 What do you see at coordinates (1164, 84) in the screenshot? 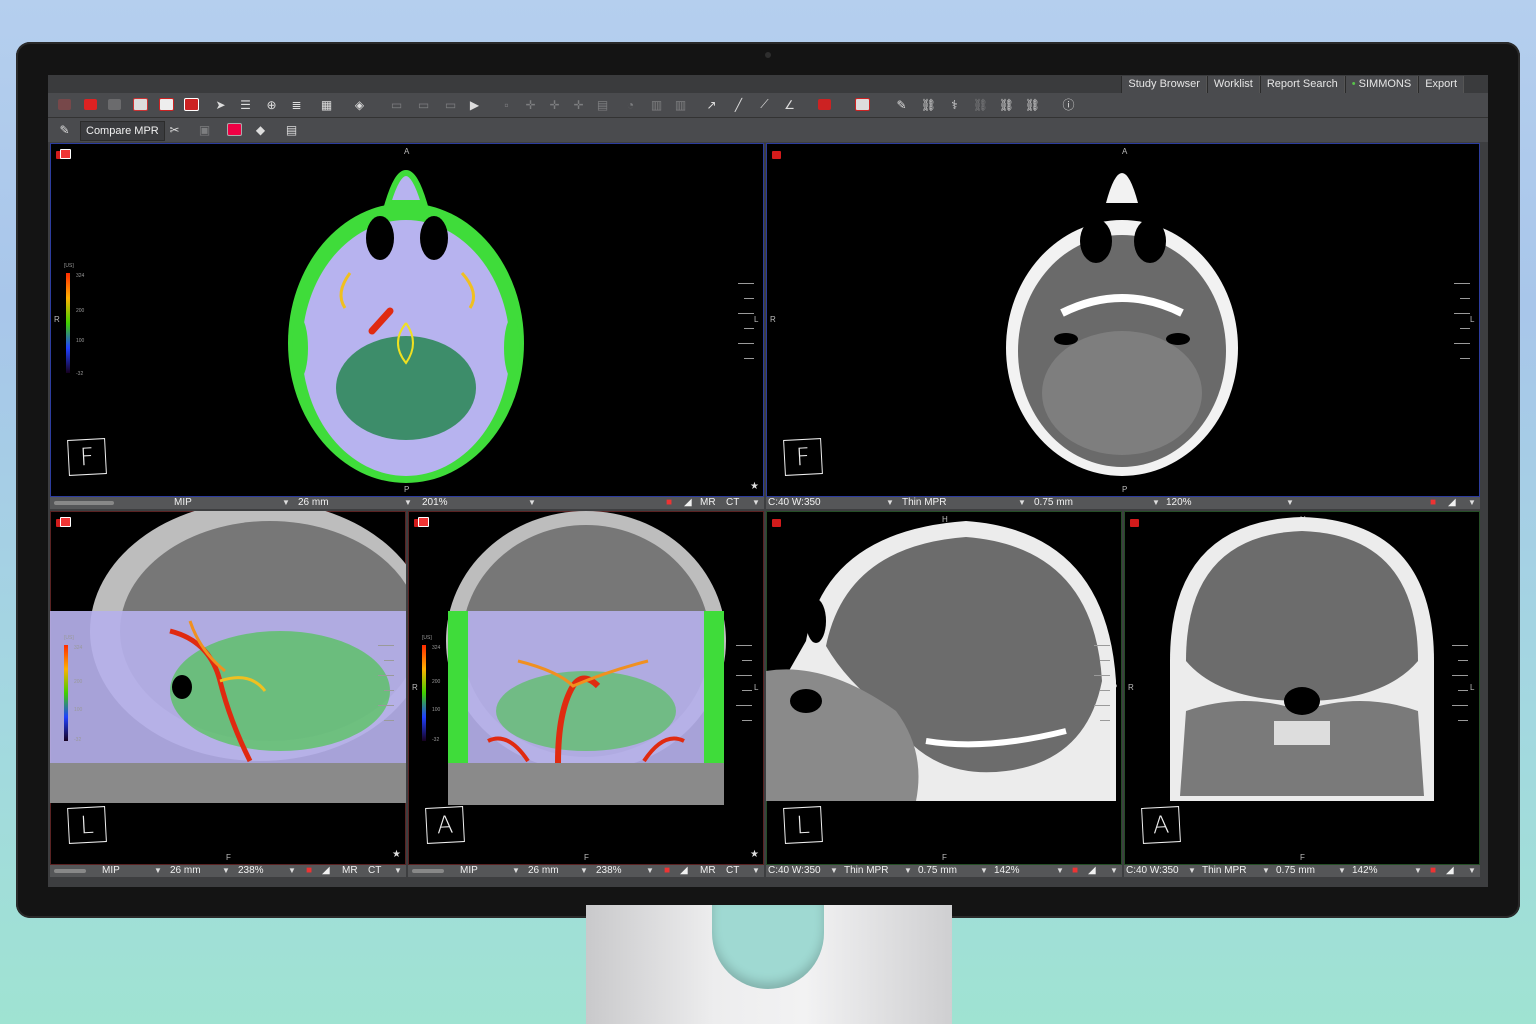
I see `tab-study-browser: Study Browser` at bounding box center [1164, 84].